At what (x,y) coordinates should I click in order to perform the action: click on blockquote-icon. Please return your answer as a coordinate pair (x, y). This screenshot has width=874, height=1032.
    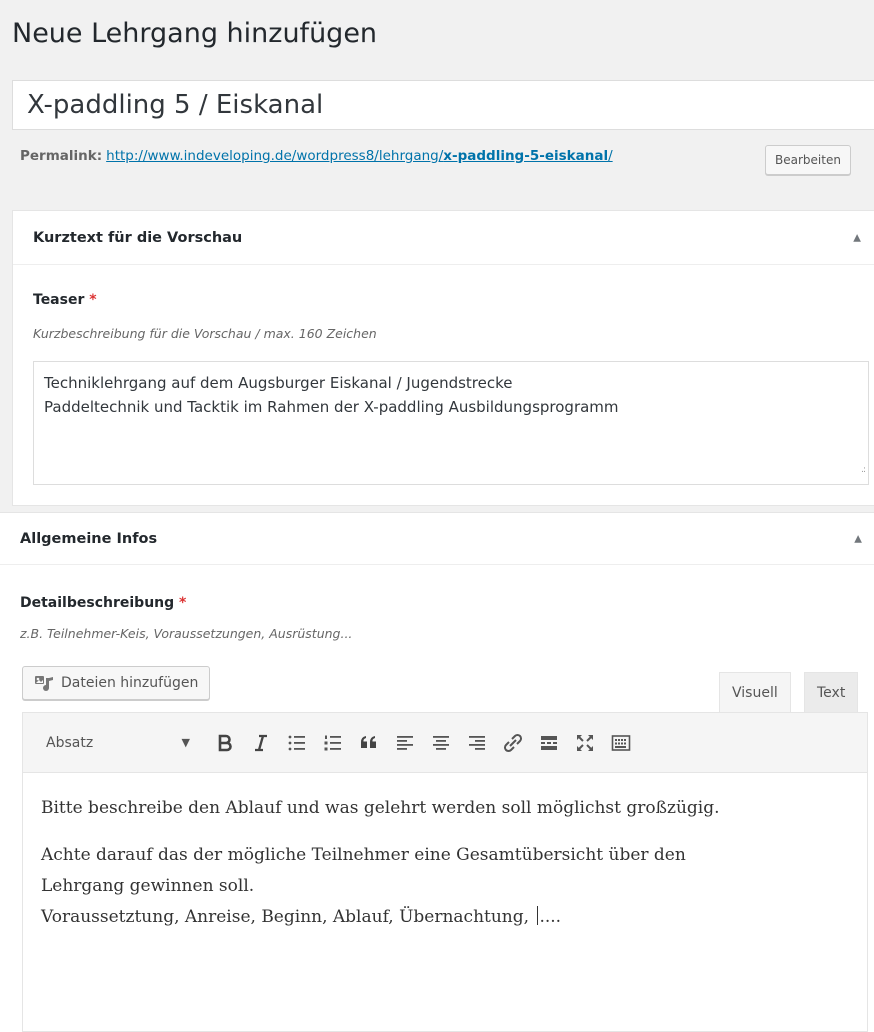
    Looking at the image, I should click on (369, 743).